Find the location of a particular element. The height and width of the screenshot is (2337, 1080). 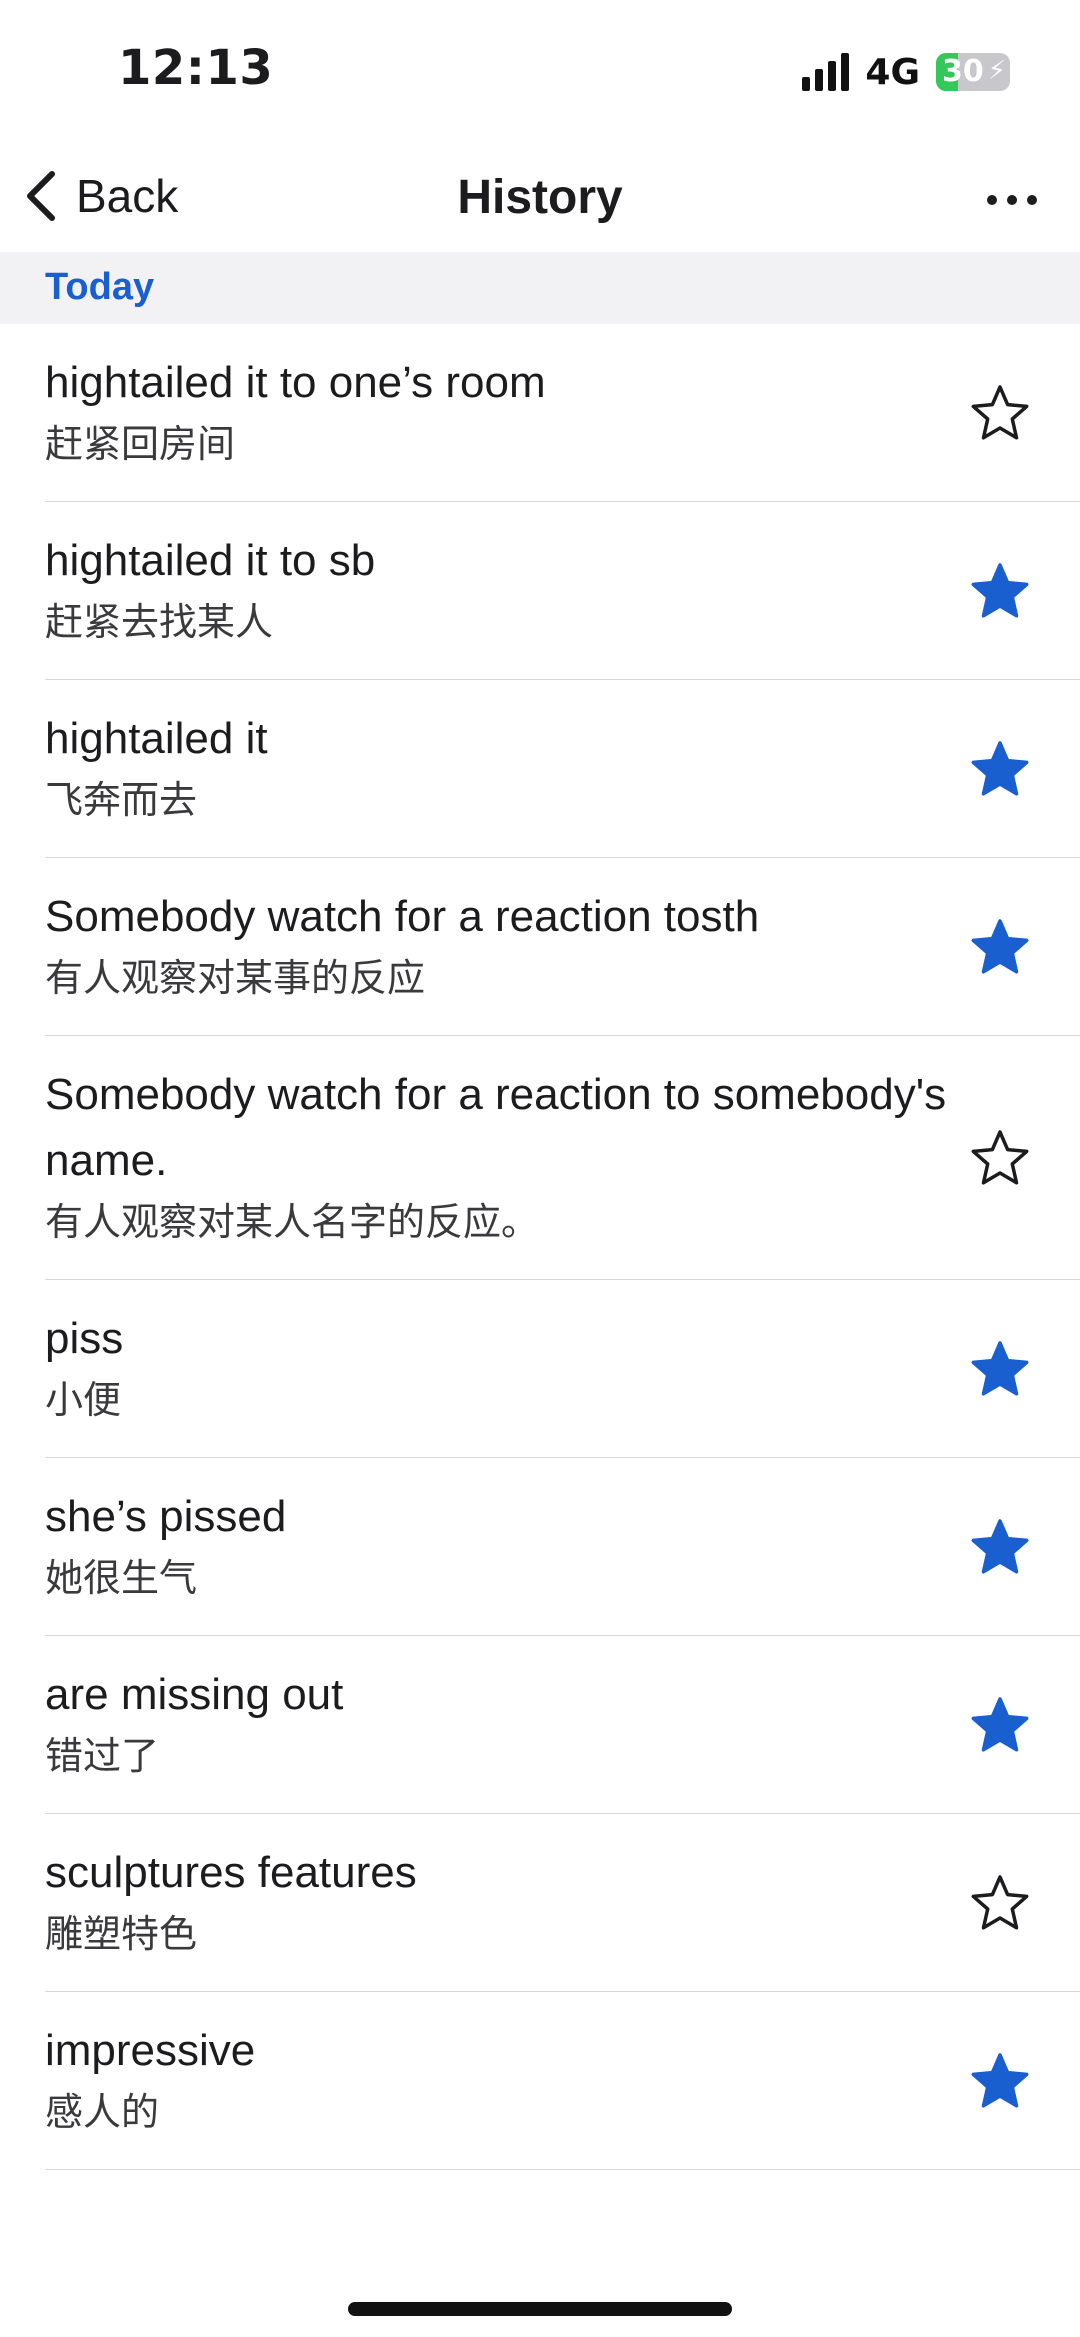

history-item: hightailed it to one’s room 赶紧回房间 is located at coordinates (540, 413).